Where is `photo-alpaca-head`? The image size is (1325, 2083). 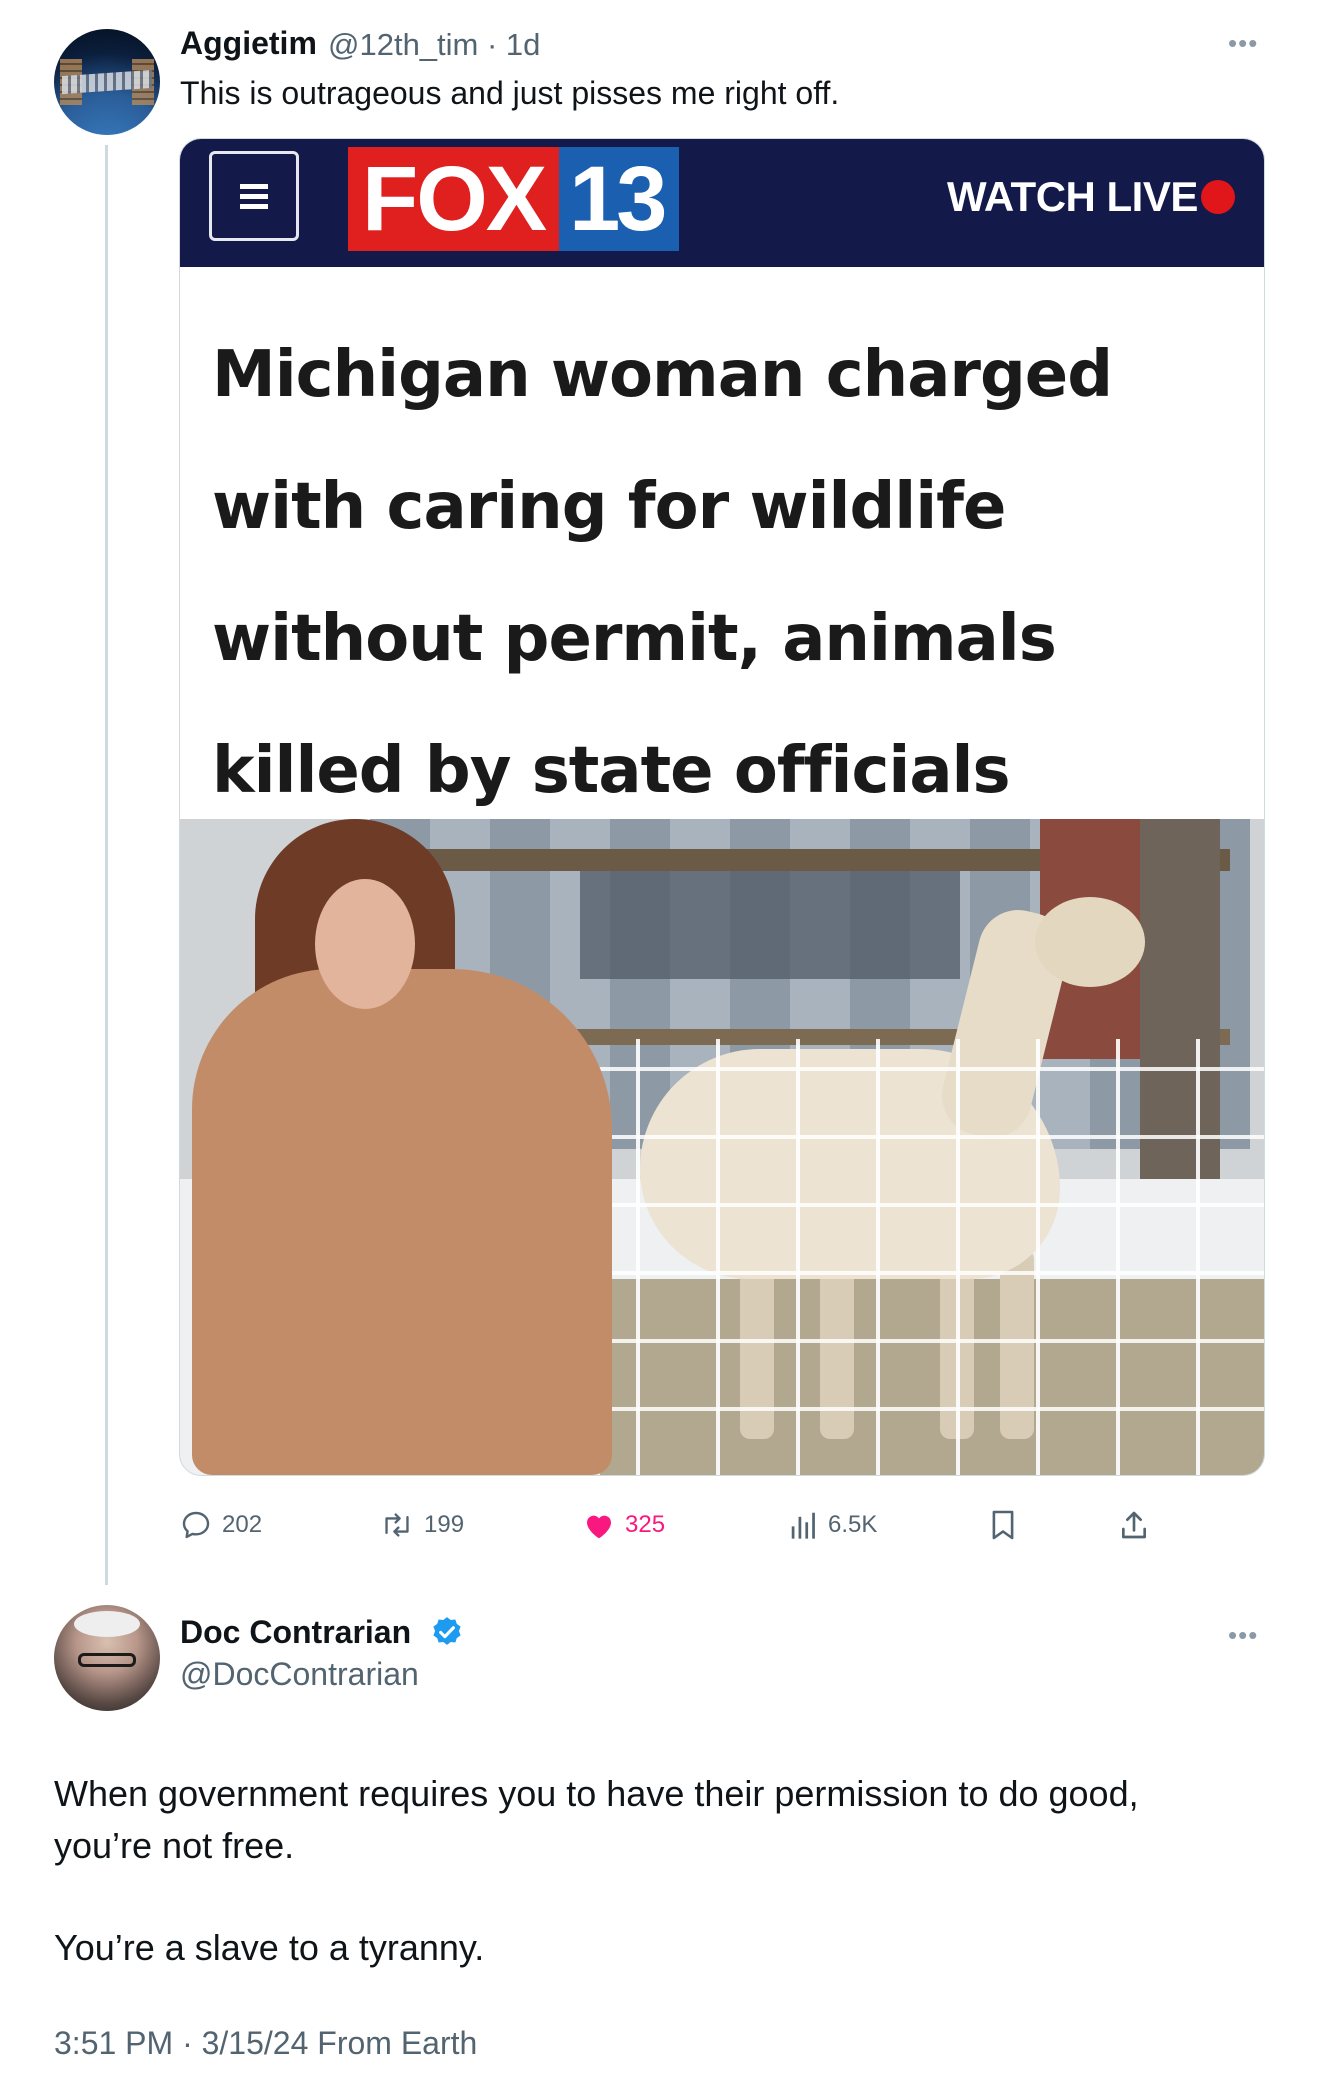
photo-alpaca-head is located at coordinates (1090, 942).